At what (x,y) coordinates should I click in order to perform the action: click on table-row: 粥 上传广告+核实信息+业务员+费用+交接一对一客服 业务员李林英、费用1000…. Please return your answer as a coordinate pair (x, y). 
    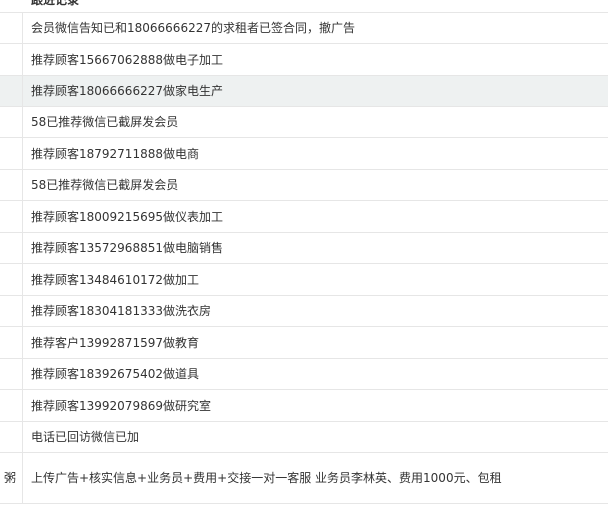
    Looking at the image, I should click on (304, 478).